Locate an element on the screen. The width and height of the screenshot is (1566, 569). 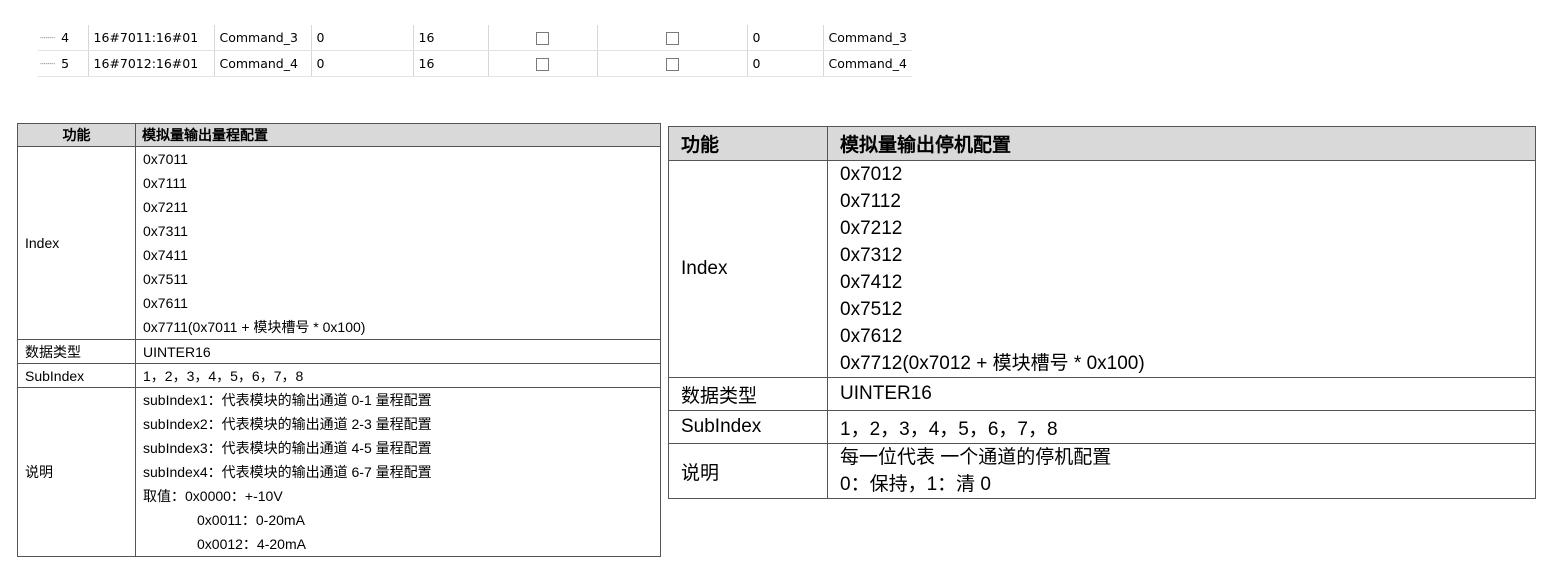
table-header-row: 功能 模拟量输出量程配置 is located at coordinates (339, 135).